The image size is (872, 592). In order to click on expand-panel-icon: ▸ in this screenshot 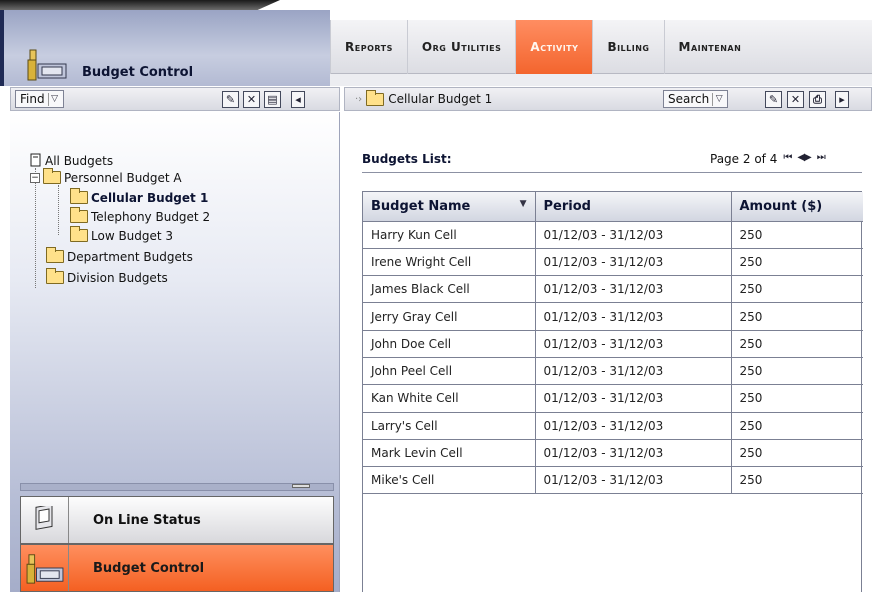, I will do `click(842, 99)`.